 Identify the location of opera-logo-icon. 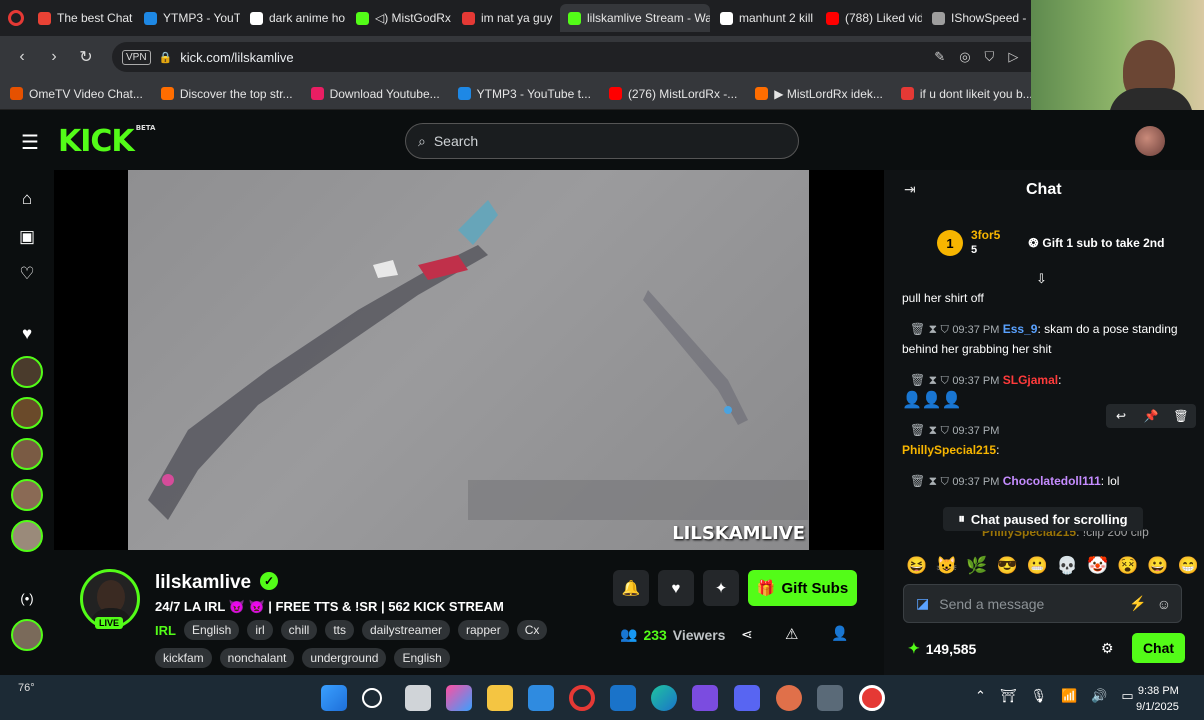
(16, 18).